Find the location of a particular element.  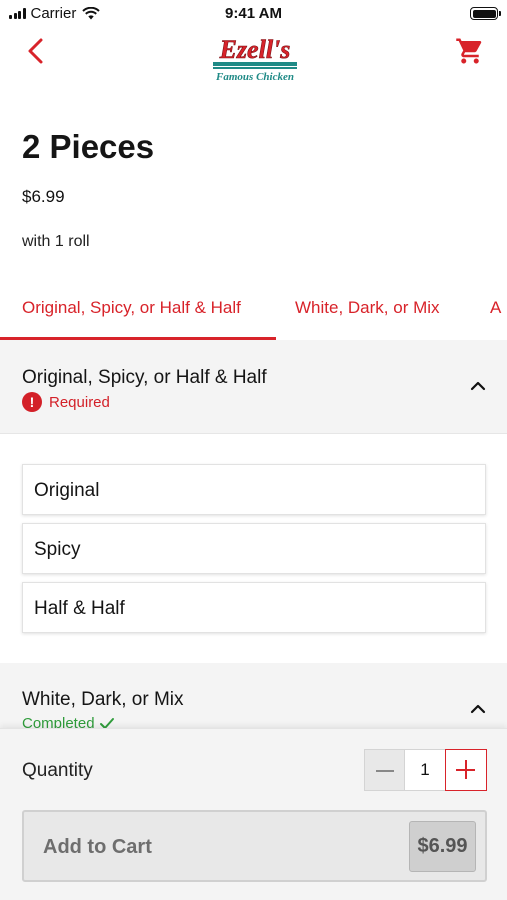

required-indicator: ! Required is located at coordinates (66, 402).